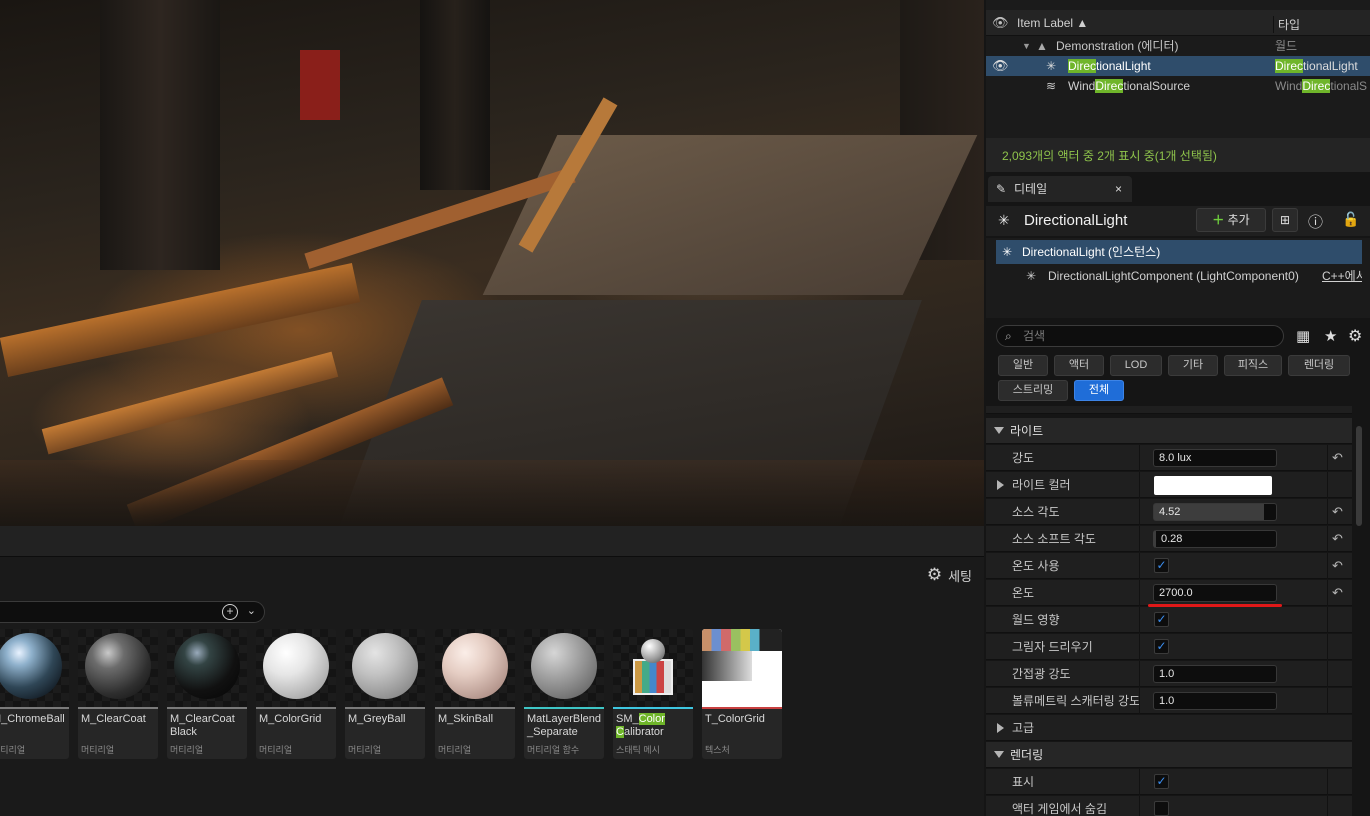 This screenshot has height=816, width=1370. I want to click on volumetric-scattering-input: 1.0, so click(1215, 701).